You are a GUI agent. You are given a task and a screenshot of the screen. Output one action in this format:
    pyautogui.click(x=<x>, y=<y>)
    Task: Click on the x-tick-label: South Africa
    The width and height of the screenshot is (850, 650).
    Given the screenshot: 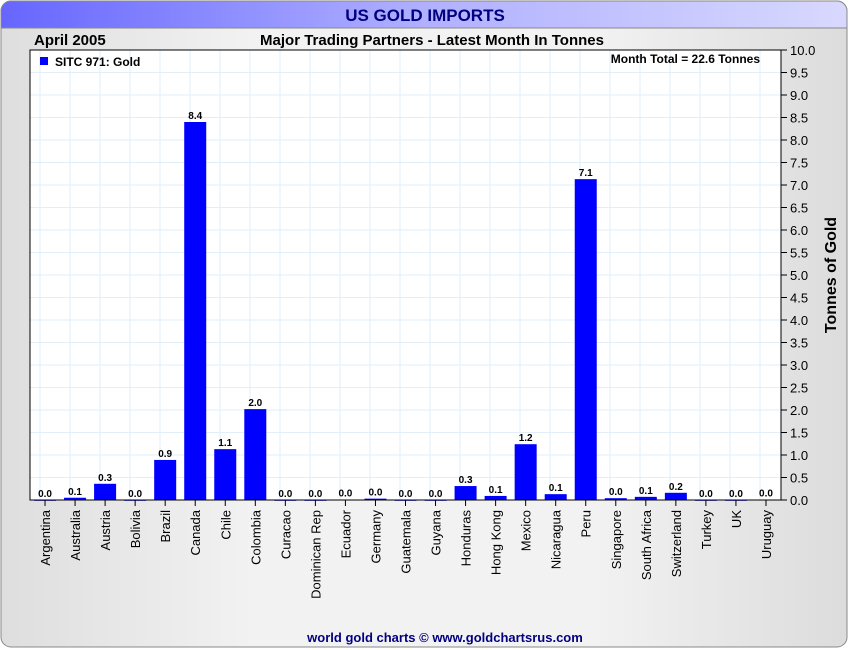 What is the action you would take?
    pyautogui.click(x=646, y=544)
    